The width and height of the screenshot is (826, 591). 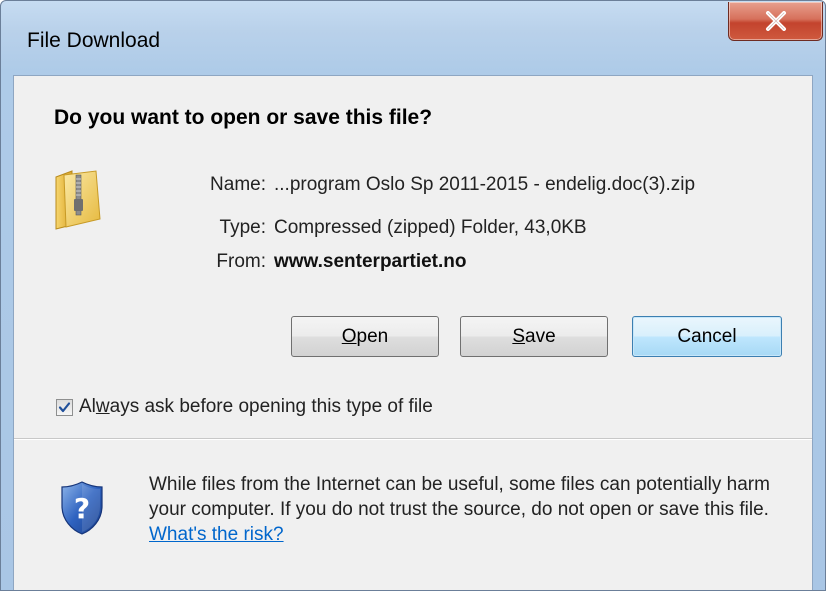 What do you see at coordinates (87, 406) in the screenshot?
I see `always-ask-label-part1: Al` at bounding box center [87, 406].